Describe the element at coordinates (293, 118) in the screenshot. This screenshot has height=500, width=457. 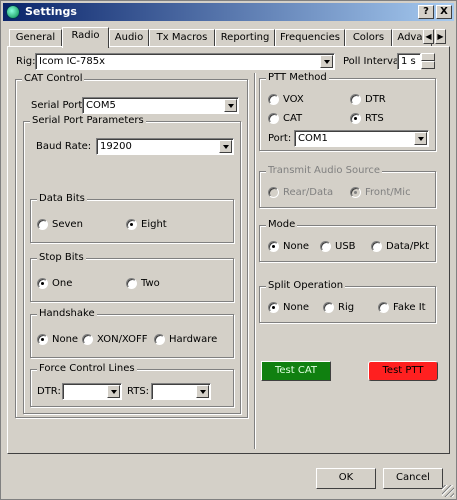
I see `radio-label: CAT` at that location.